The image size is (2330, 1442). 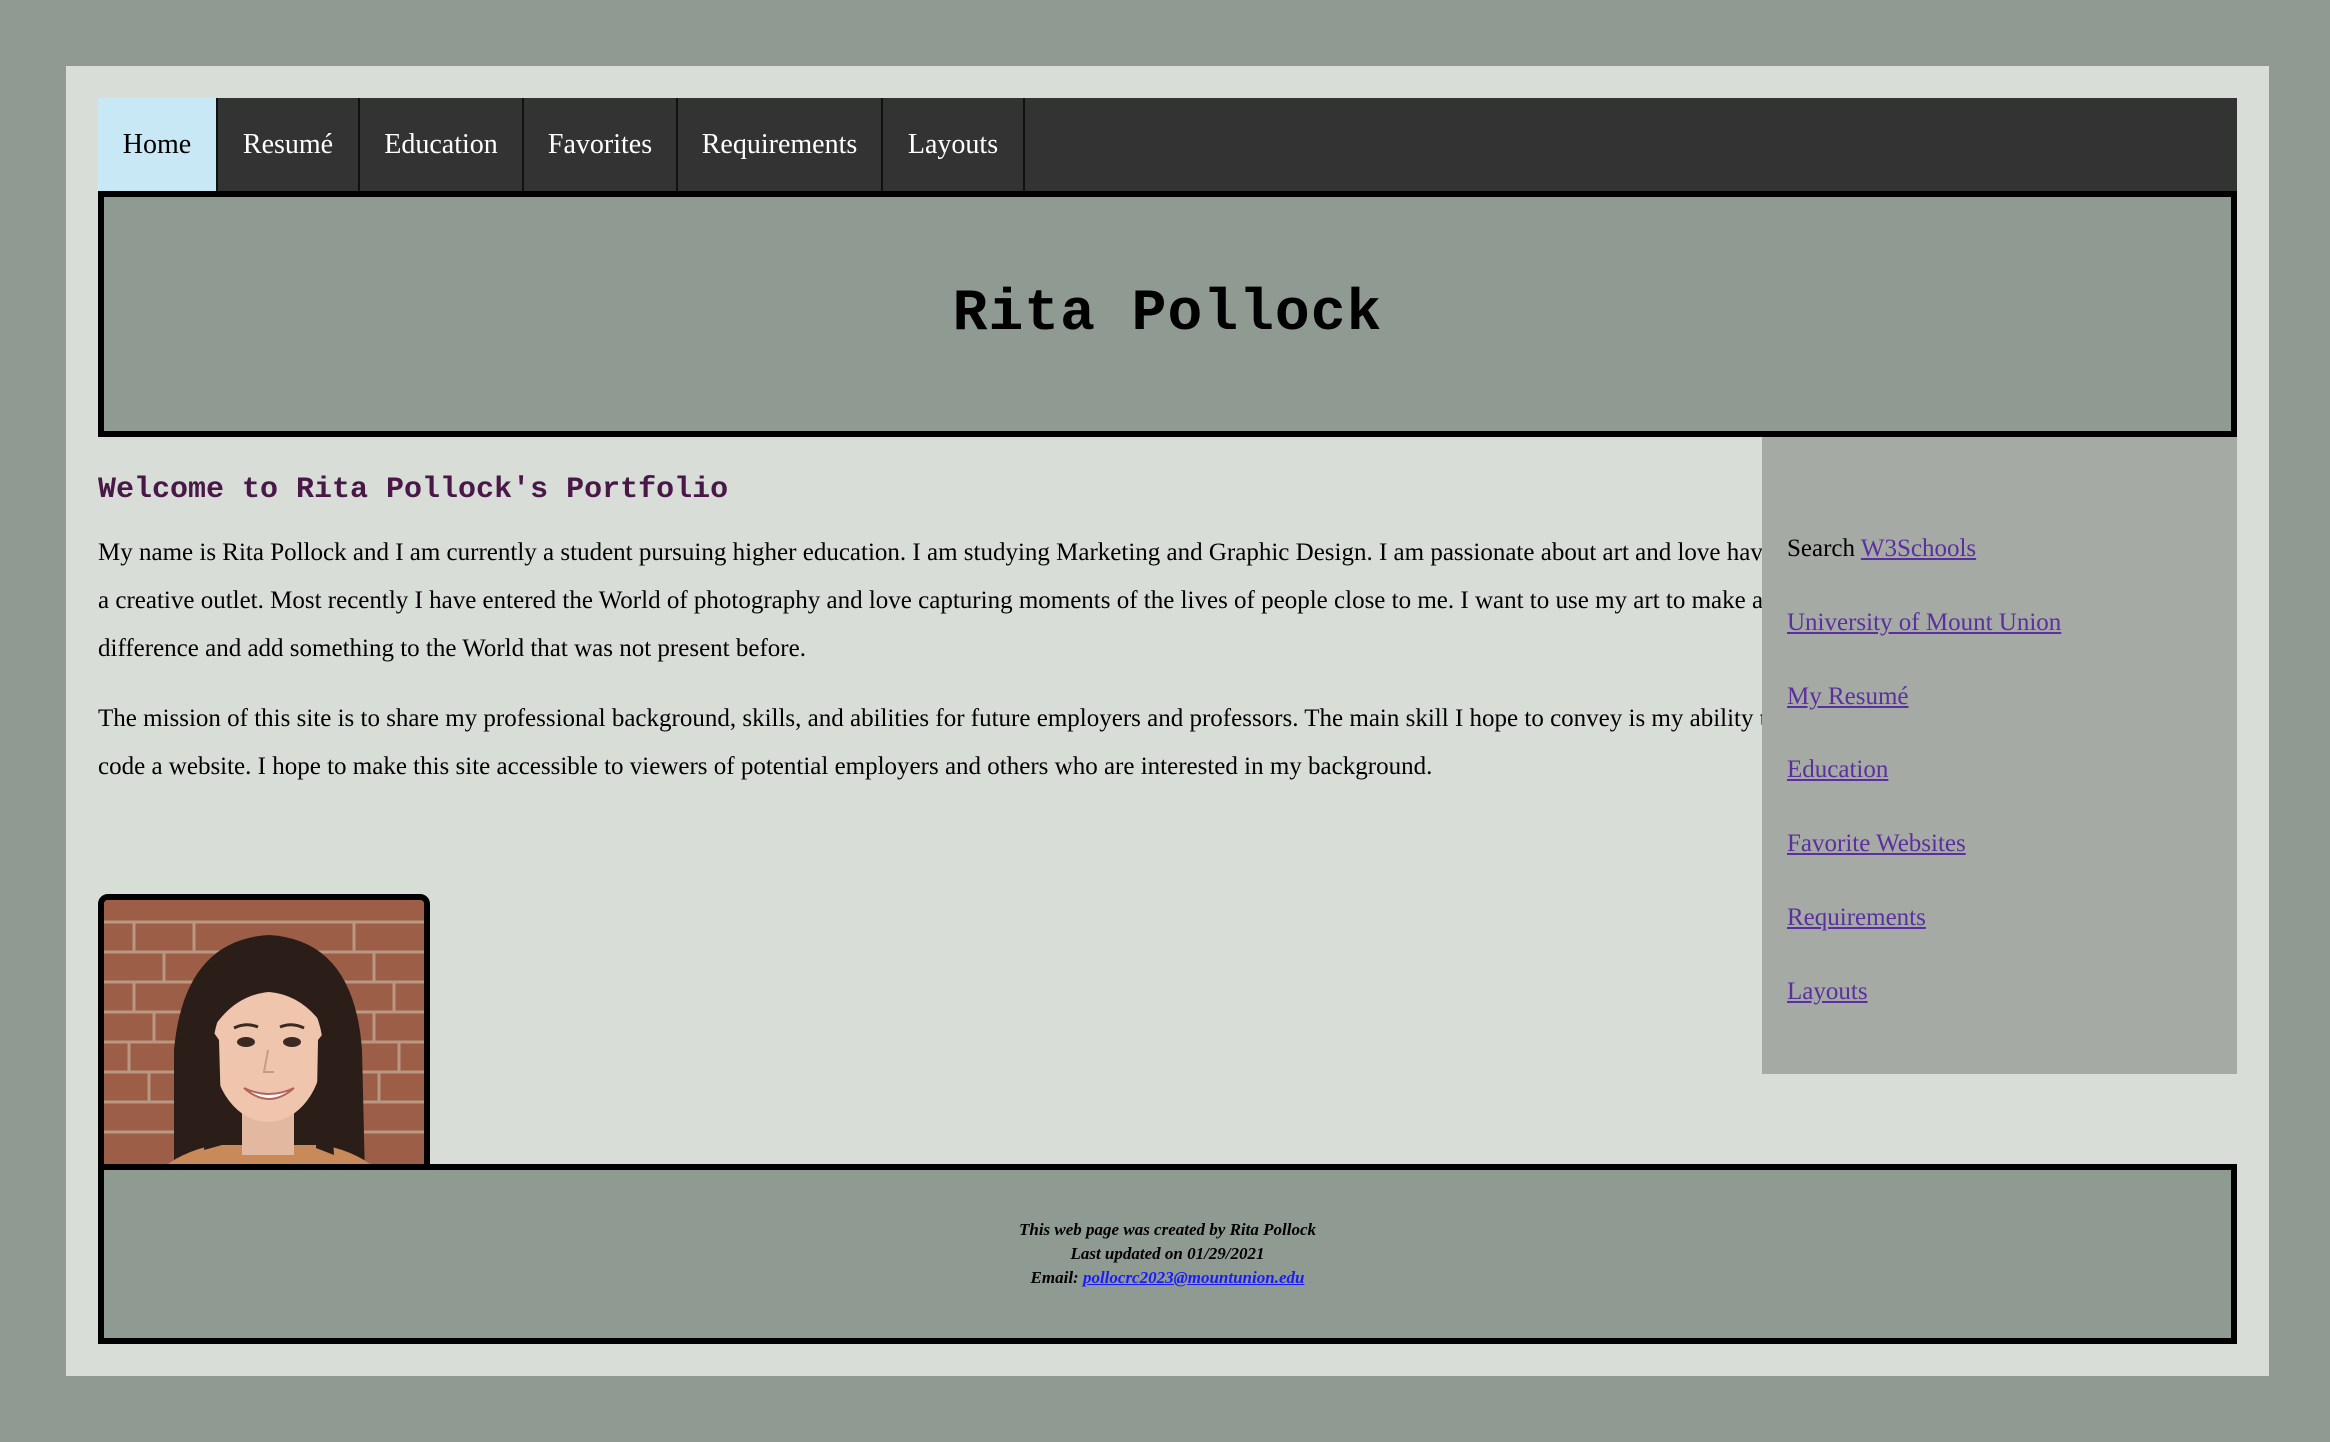 I want to click on sidebar-link-layouts: Layouts, so click(x=1827, y=991).